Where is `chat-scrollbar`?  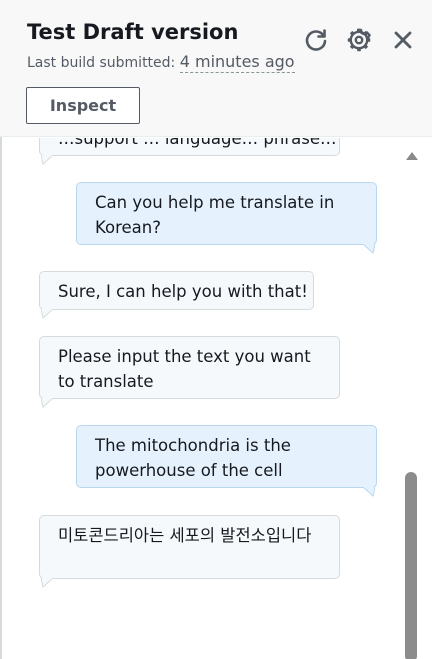
chat-scrollbar is located at coordinates (417, 398).